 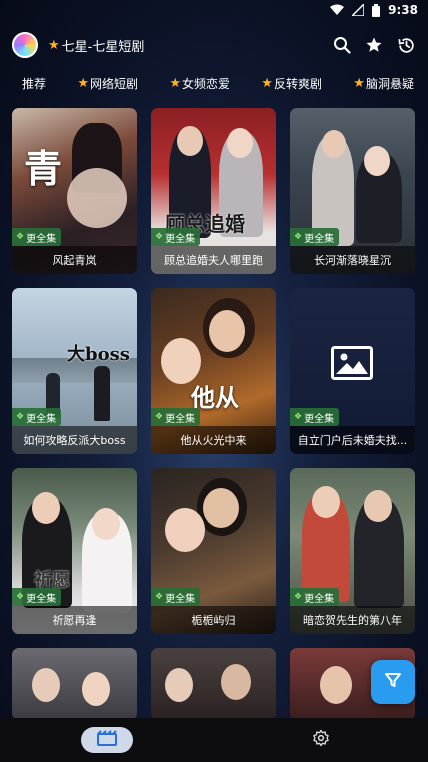 What do you see at coordinates (74, 620) in the screenshot?
I see `card-title: 祈愿再逢` at bounding box center [74, 620].